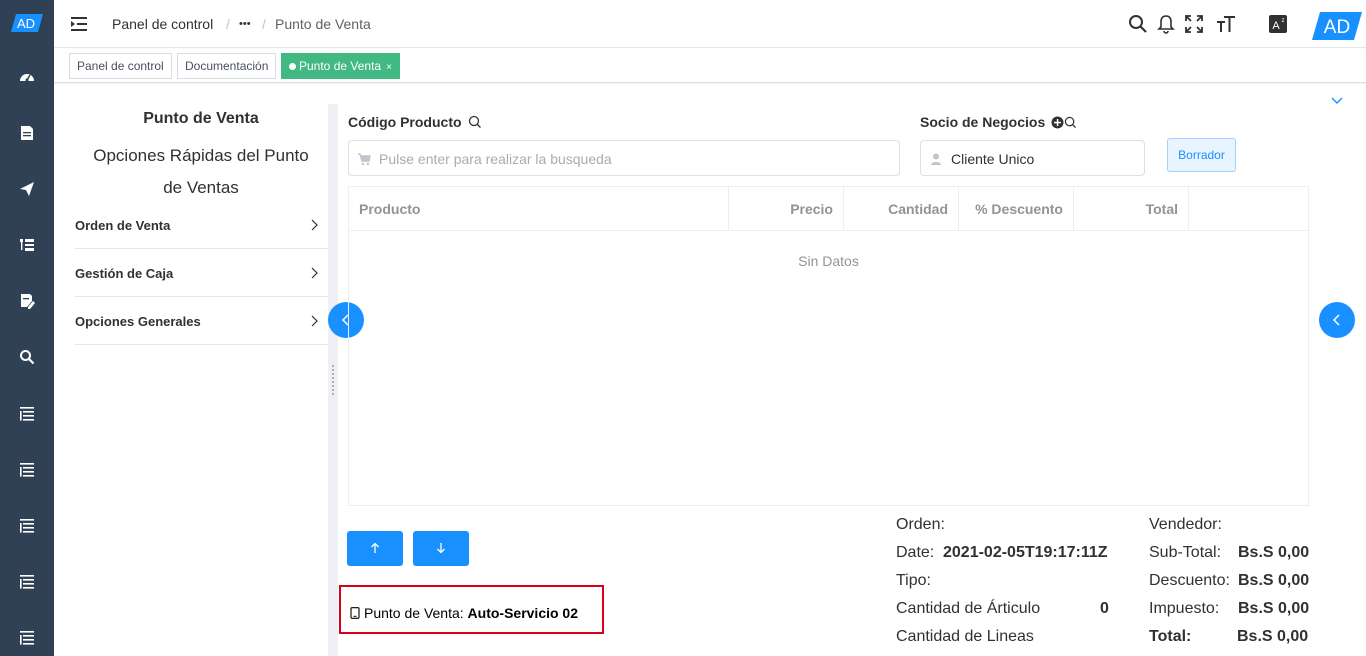 Image resolution: width=1366 pixels, height=656 pixels. What do you see at coordinates (1185, 552) in the screenshot?
I see `subtotal-label: Sub-Total:` at bounding box center [1185, 552].